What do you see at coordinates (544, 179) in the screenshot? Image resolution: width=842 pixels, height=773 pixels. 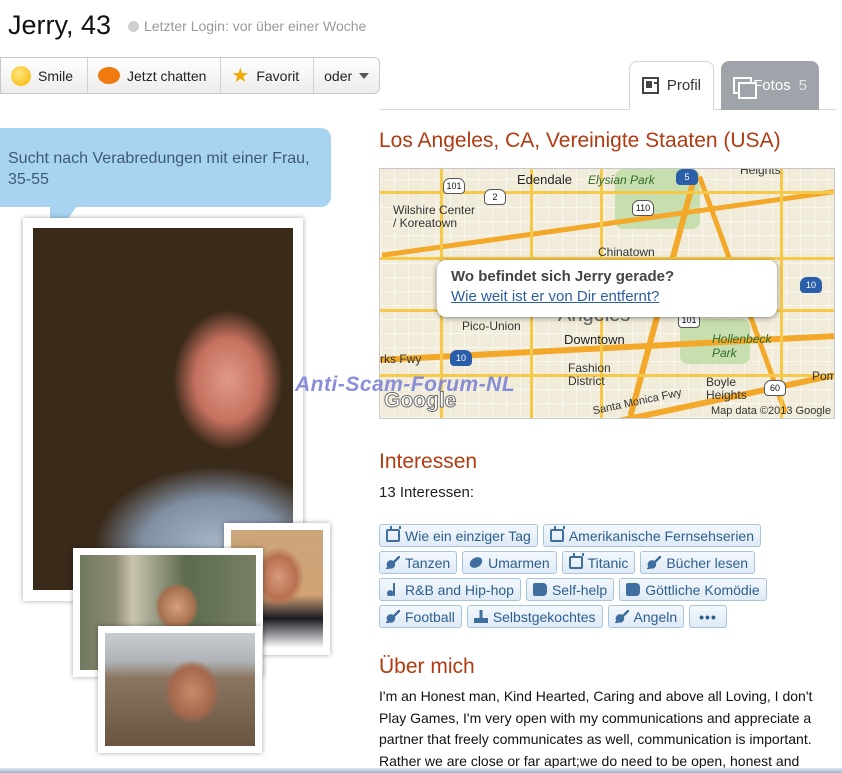 I see `map-label: Edendale` at bounding box center [544, 179].